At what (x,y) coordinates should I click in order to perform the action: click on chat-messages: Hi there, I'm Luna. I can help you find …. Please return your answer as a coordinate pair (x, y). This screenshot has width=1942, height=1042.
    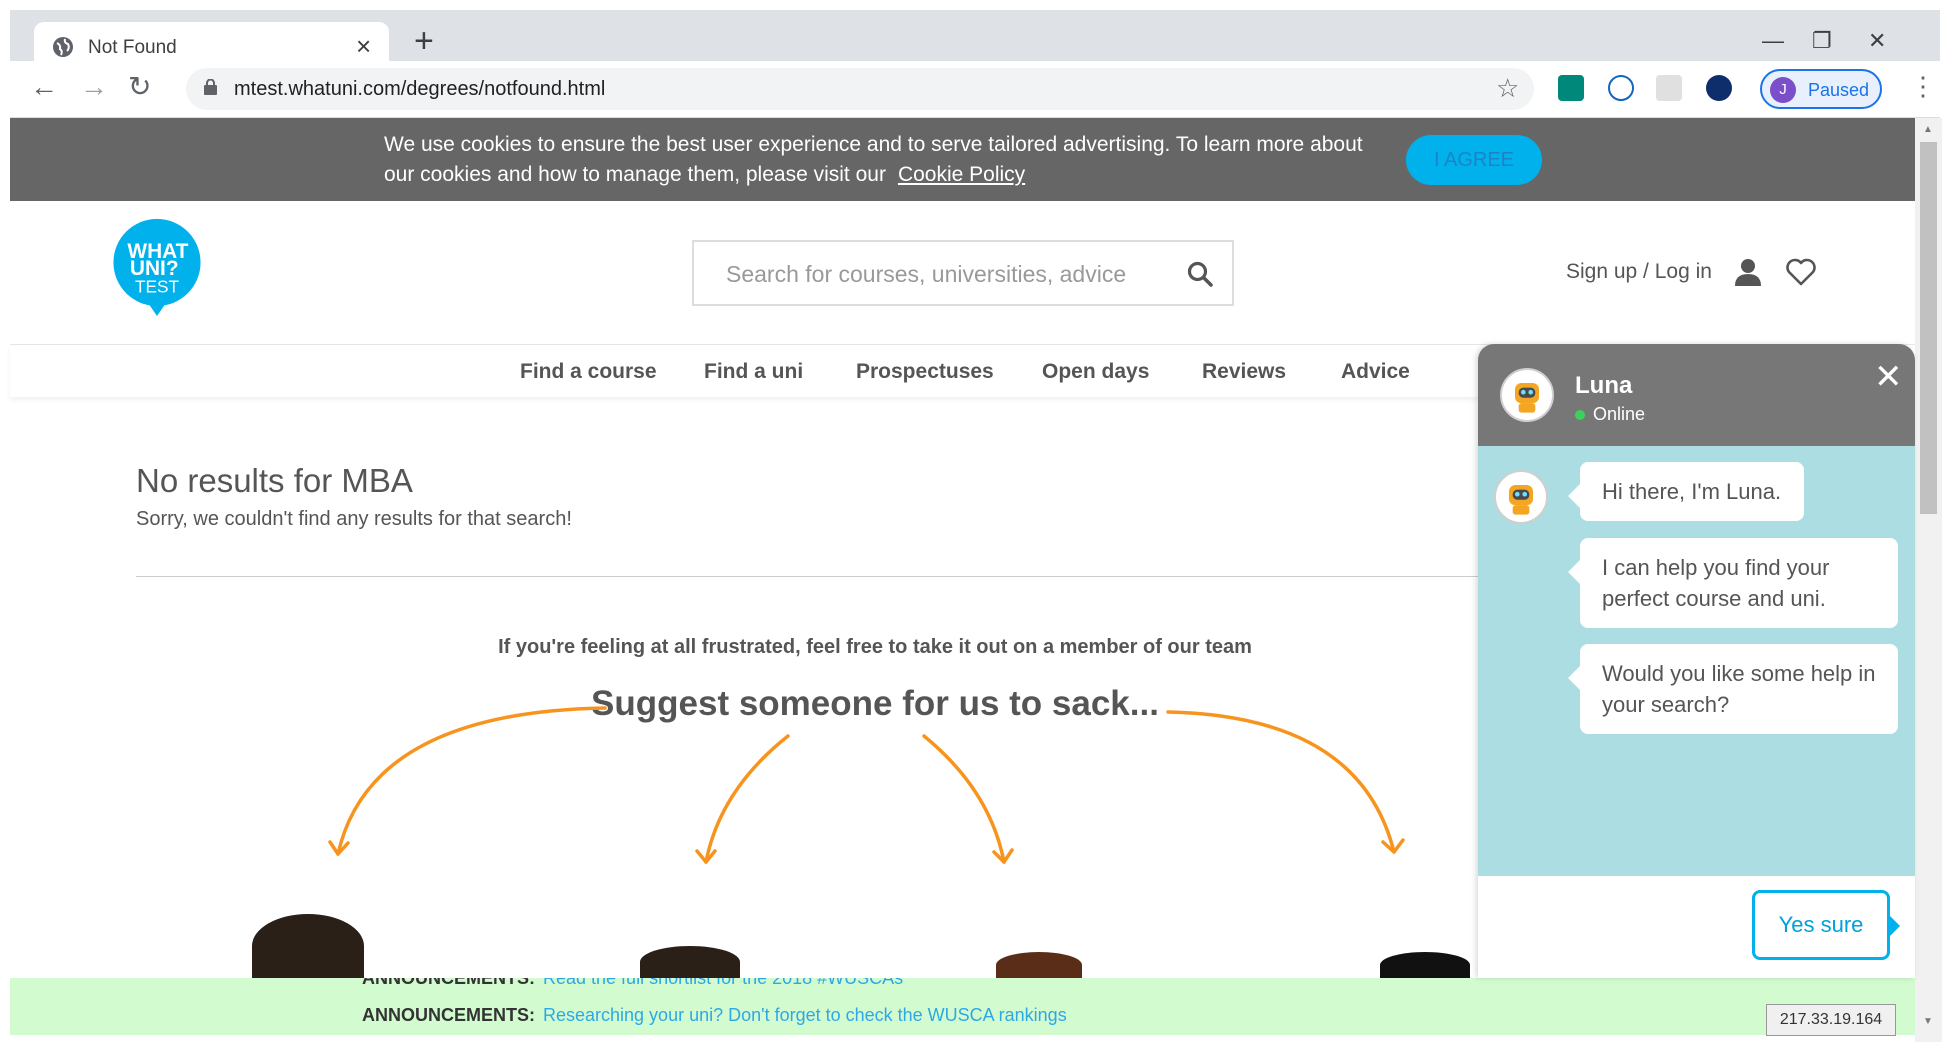
    Looking at the image, I should click on (1696, 661).